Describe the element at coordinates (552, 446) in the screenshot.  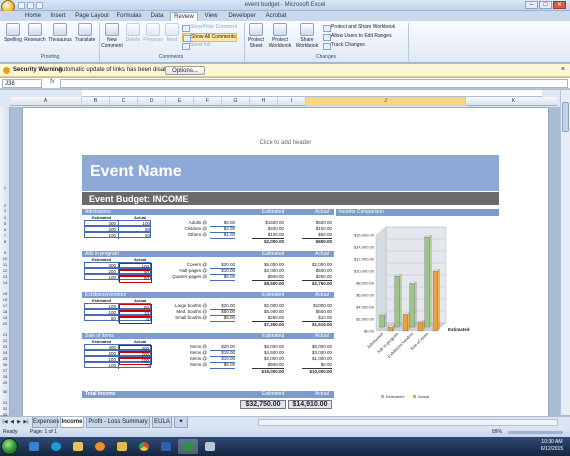
I see `system-clock: 10:30 AM 6/12/2015` at that location.